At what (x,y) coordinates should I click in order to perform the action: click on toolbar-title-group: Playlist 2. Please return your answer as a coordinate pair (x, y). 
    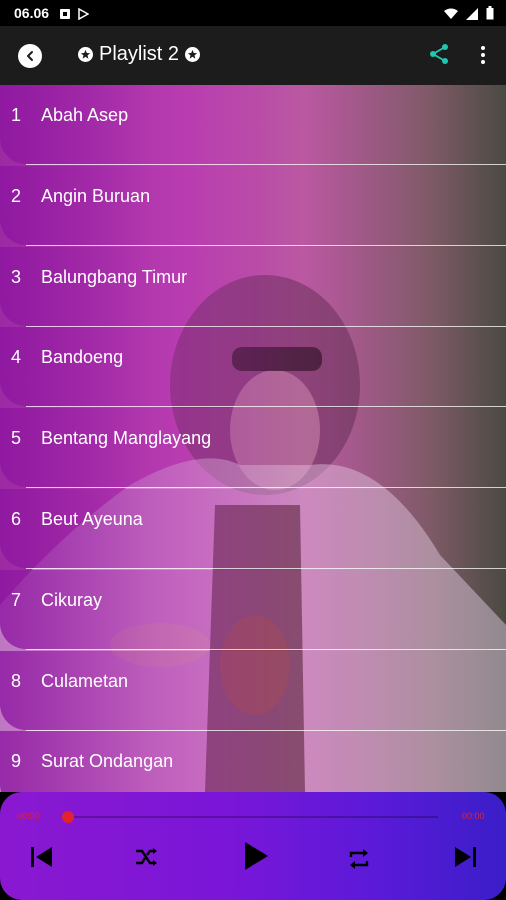
    Looking at the image, I should click on (139, 54).